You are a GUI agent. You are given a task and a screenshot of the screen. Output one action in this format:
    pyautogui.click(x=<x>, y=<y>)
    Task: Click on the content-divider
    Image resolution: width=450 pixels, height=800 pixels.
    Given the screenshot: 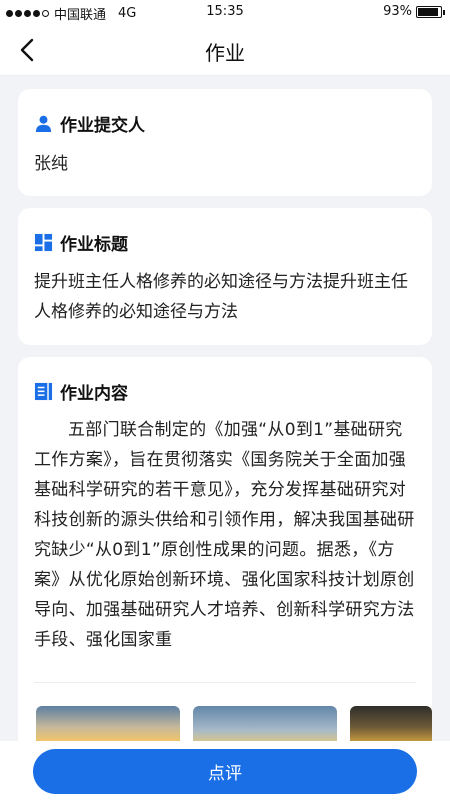 What is the action you would take?
    pyautogui.click(x=225, y=682)
    